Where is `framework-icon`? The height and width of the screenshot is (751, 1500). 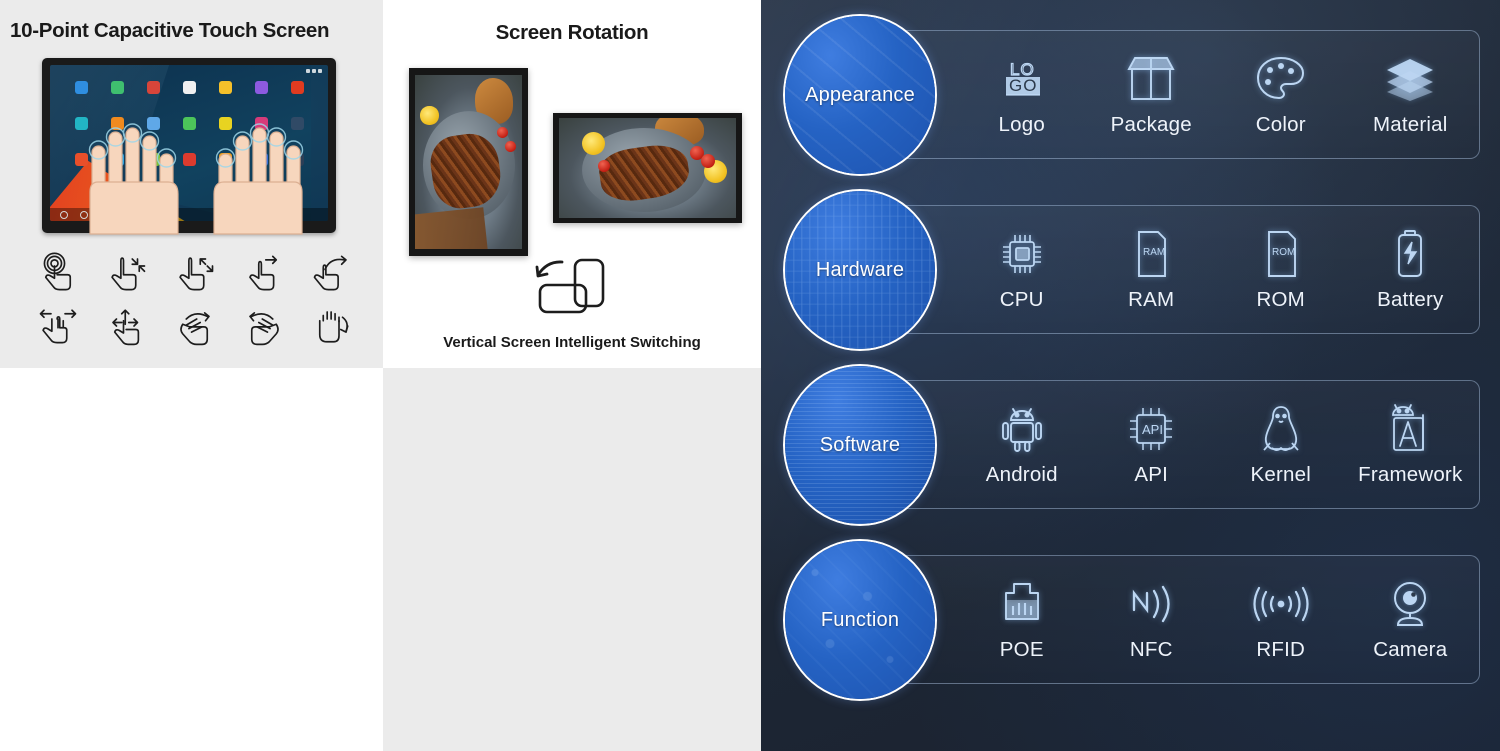 framework-icon is located at coordinates (1410, 429).